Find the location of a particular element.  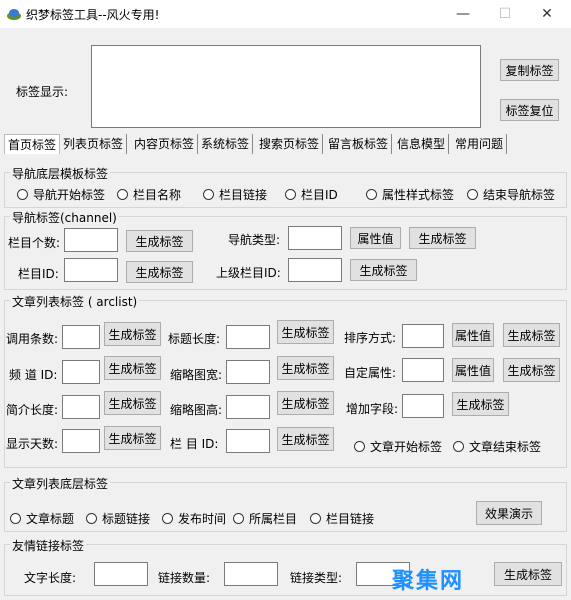

parent-id-input is located at coordinates (315, 270).